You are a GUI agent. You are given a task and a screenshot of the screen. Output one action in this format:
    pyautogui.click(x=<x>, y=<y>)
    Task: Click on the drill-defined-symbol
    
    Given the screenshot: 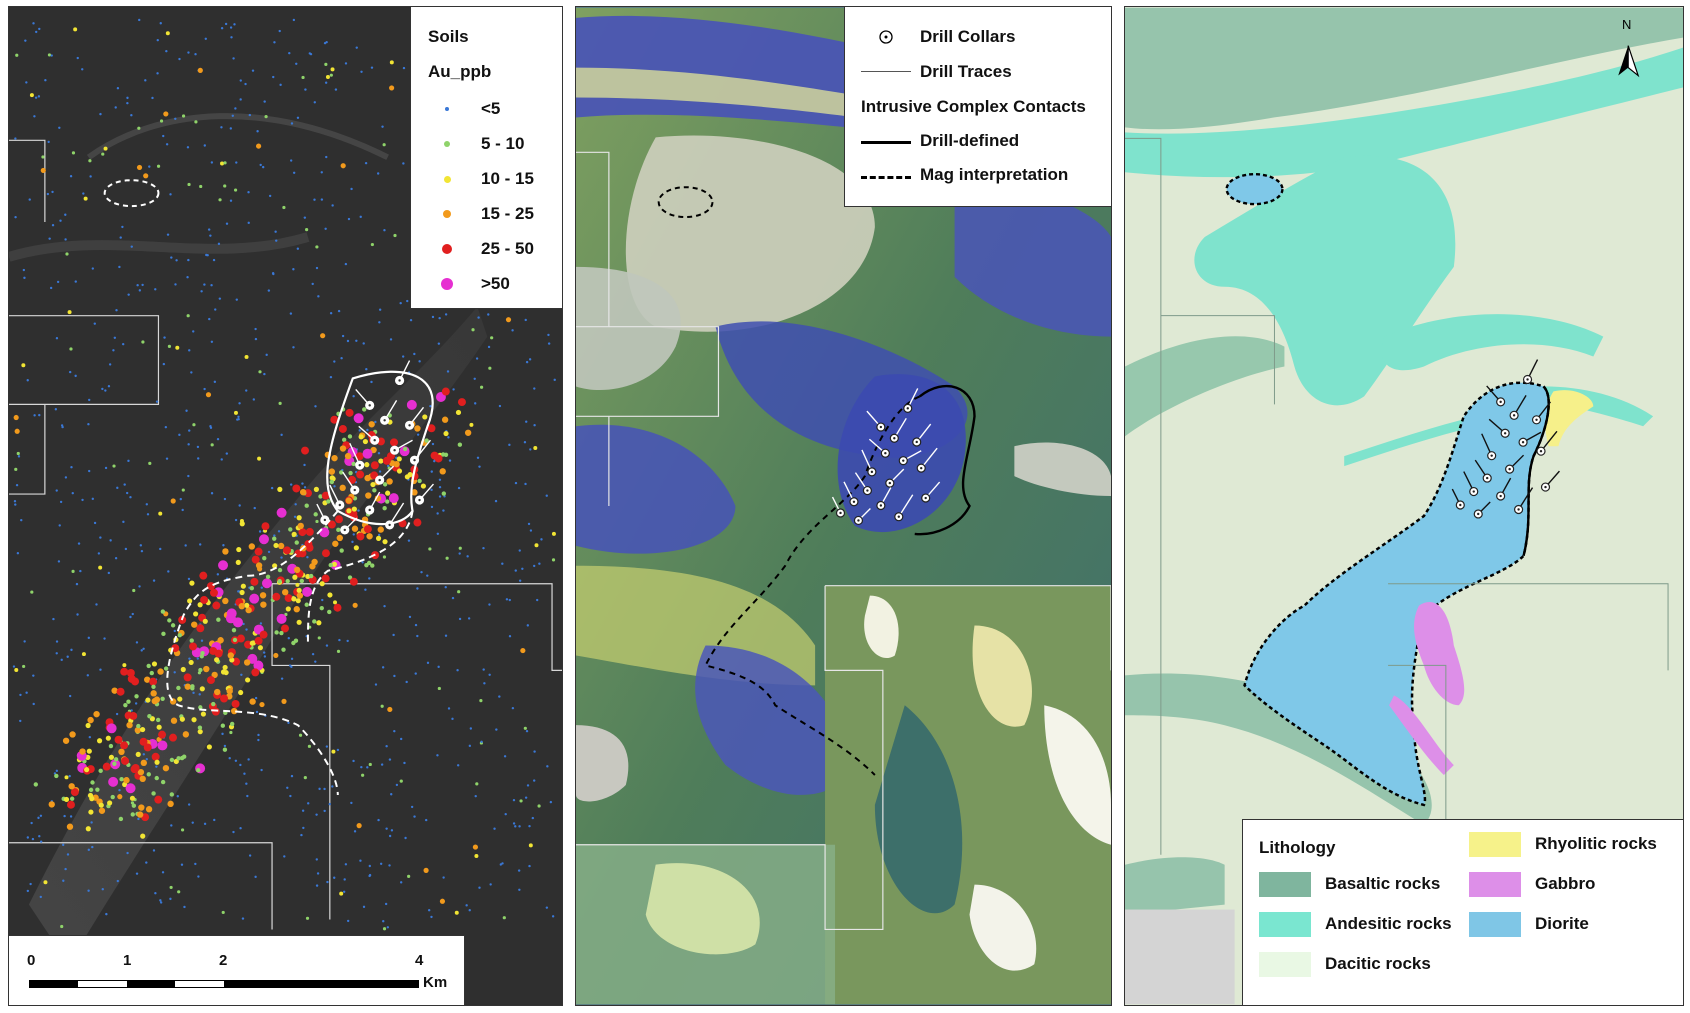 What is the action you would take?
    pyautogui.click(x=886, y=142)
    